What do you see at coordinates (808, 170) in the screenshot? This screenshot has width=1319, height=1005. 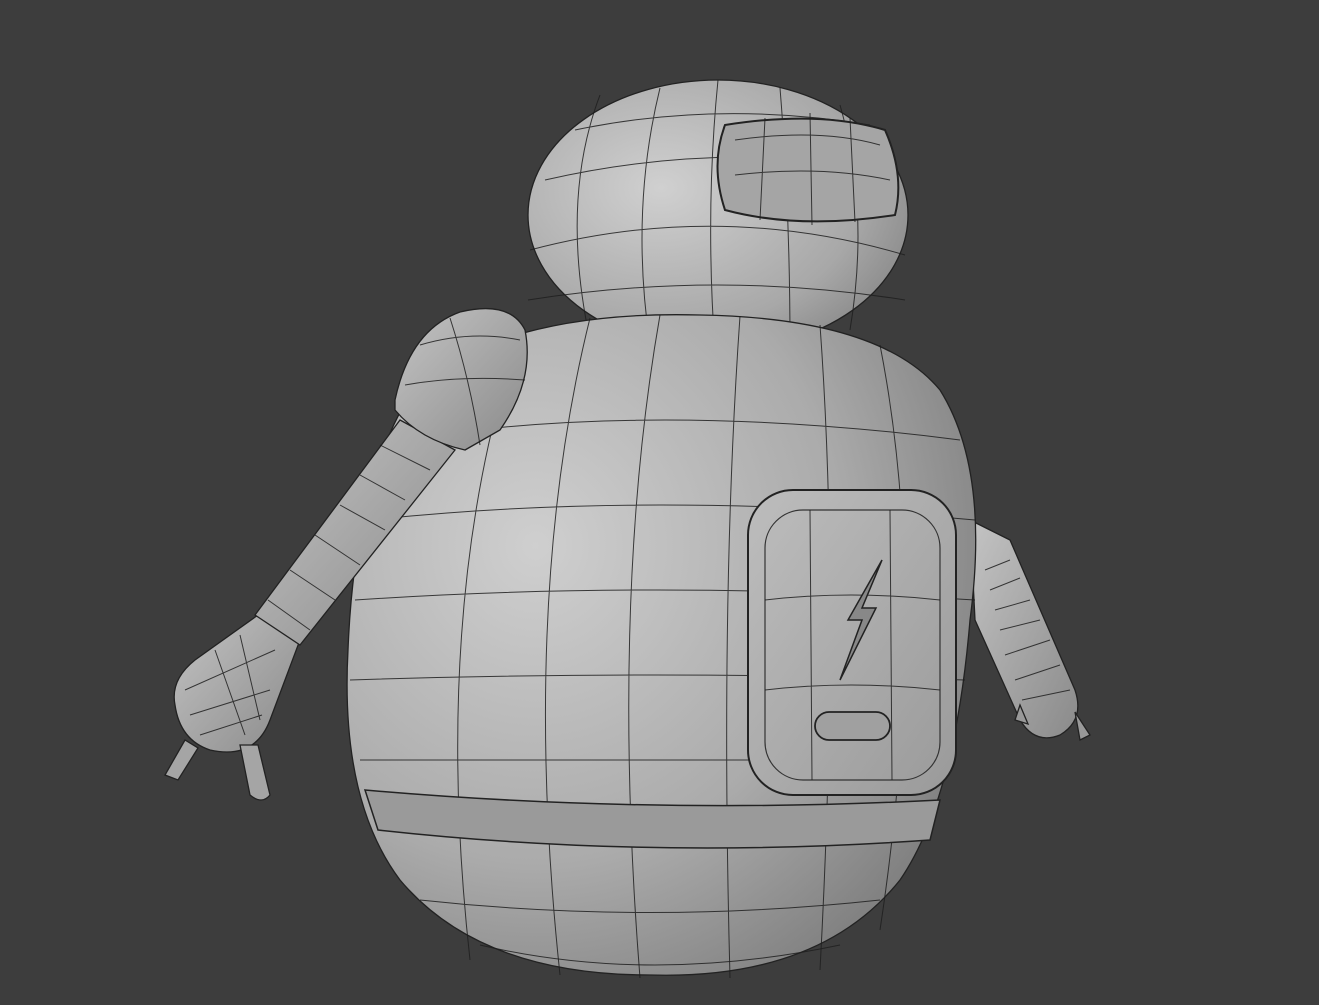 I see `visor` at bounding box center [808, 170].